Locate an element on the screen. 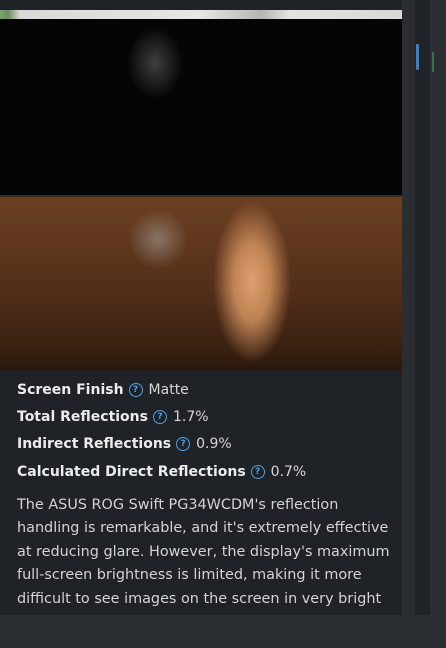 The image size is (446, 648). spec-value: 1.7% is located at coordinates (190, 416).